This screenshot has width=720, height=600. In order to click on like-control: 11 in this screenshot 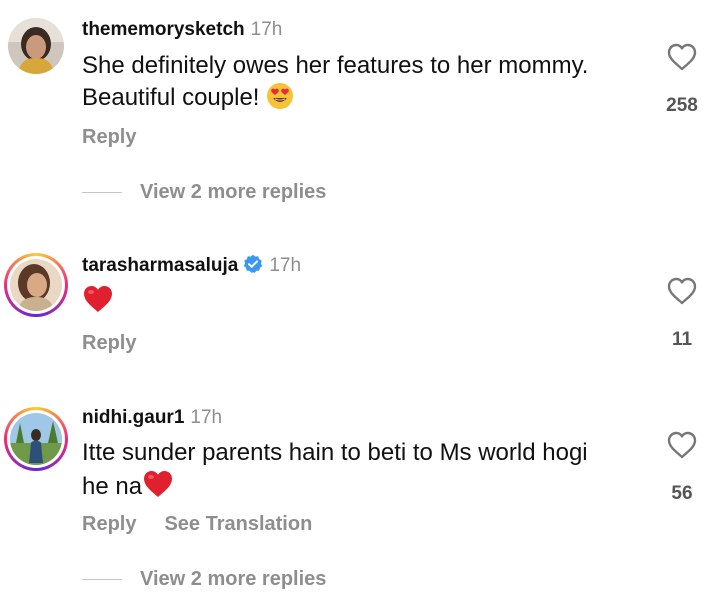, I will do `click(682, 313)`.